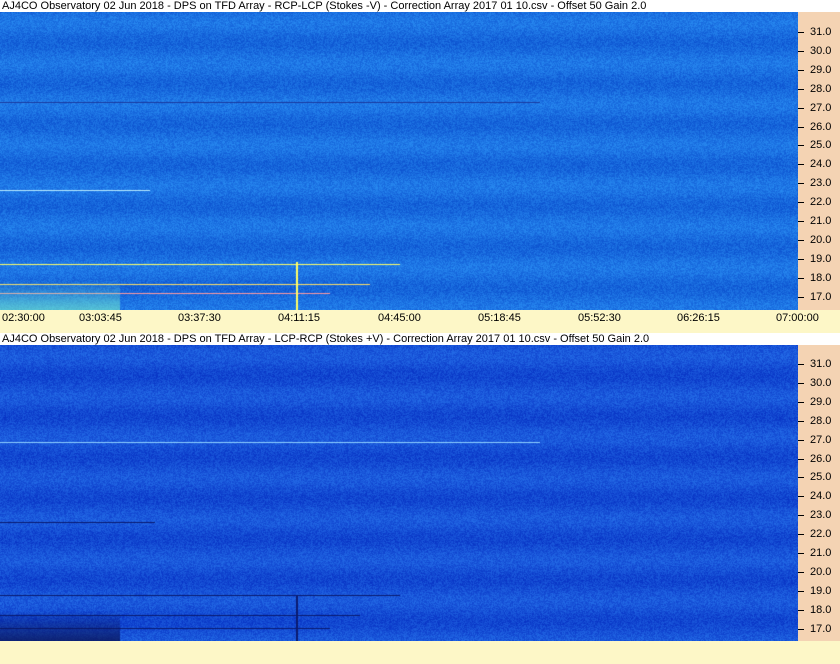  Describe the element at coordinates (797, 318) in the screenshot. I see `time-label: 07:00:00` at that location.